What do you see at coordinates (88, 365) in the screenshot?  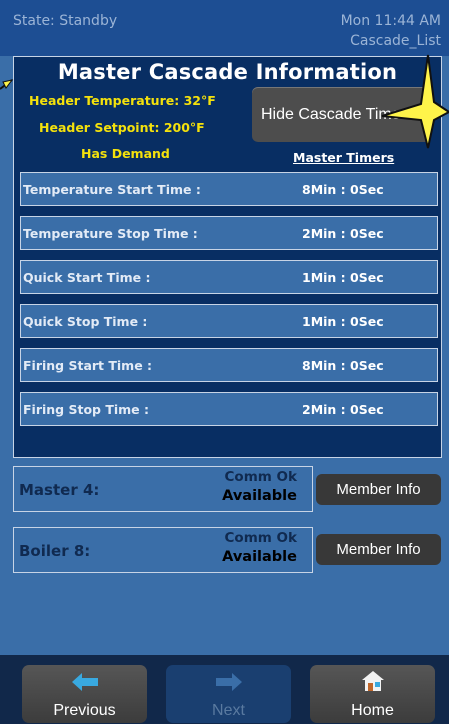 I see `timer-label: Firing Start Time :` at bounding box center [88, 365].